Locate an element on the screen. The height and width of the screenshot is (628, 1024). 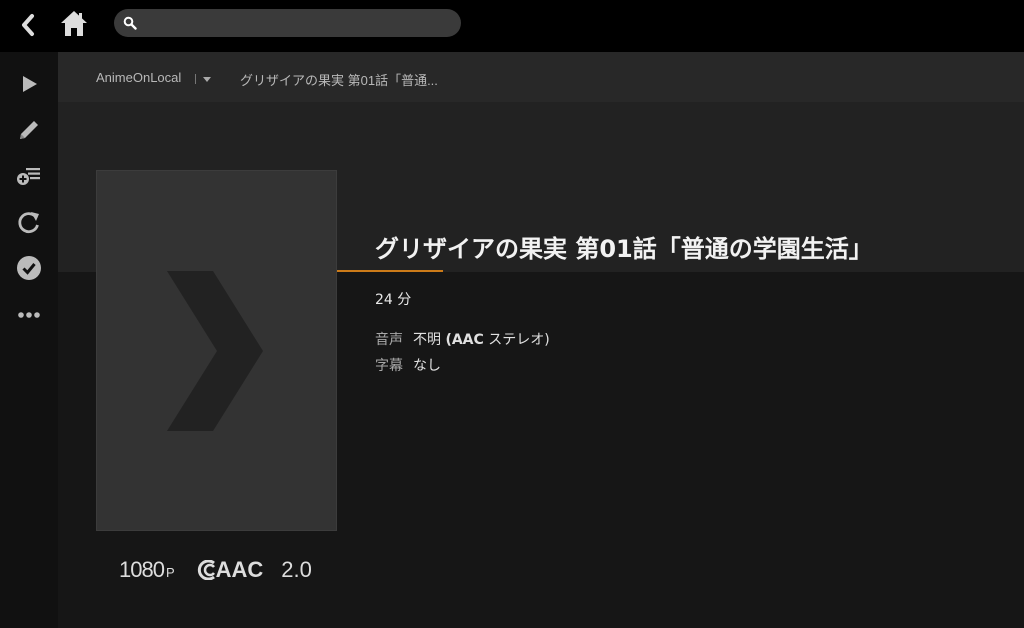
subtitle-value: なし is located at coordinates (427, 366).